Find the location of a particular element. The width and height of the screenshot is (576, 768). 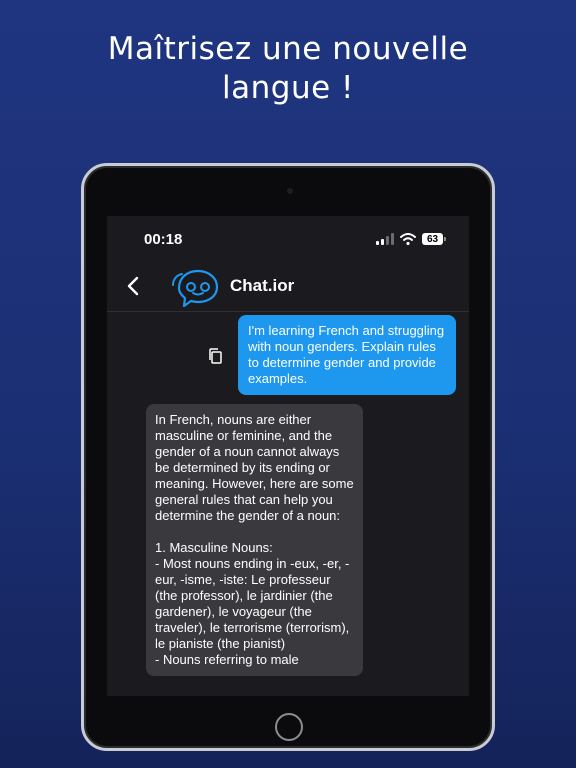

battery-icon: 63 is located at coordinates (434, 239).